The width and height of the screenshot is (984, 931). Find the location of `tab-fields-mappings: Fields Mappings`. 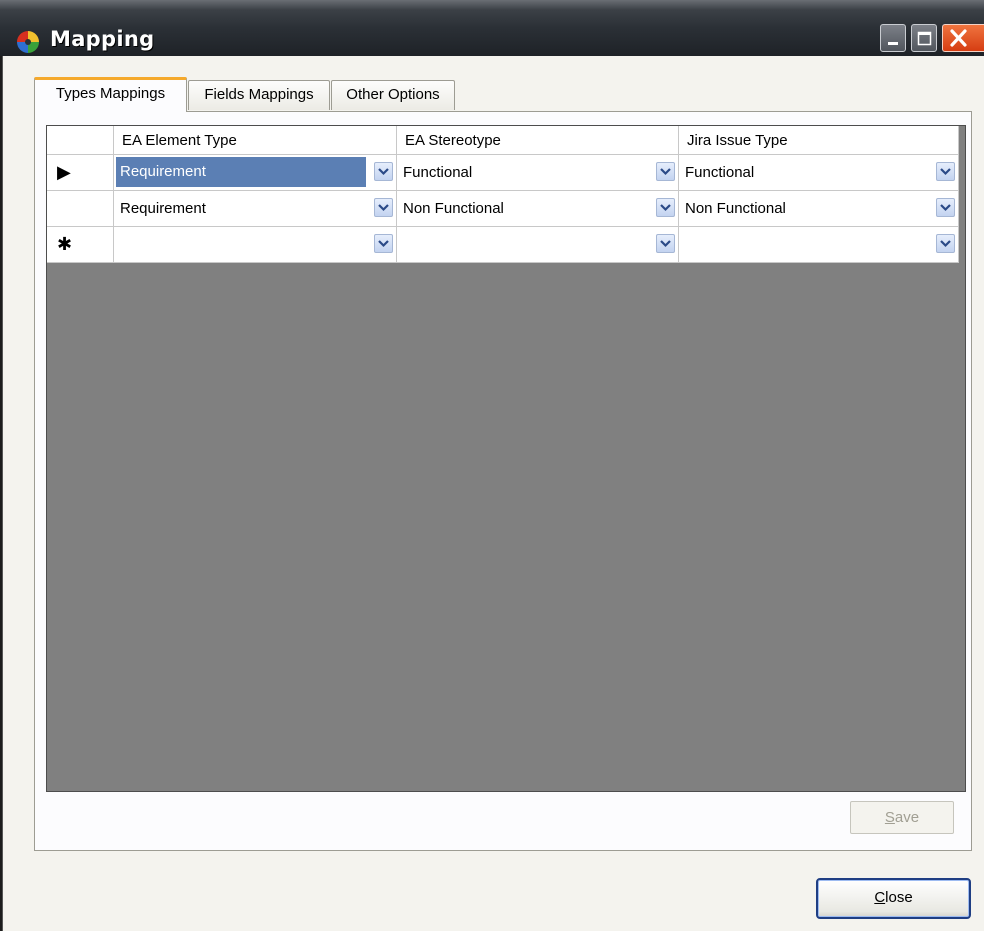

tab-fields-mappings: Fields Mappings is located at coordinates (259, 95).